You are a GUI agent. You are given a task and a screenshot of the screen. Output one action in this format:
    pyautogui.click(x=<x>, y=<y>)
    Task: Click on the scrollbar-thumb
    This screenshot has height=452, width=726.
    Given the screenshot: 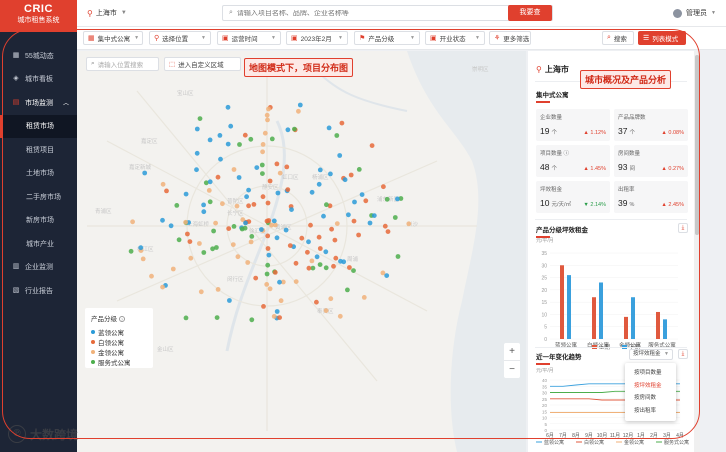 What is the action you would take?
    pyautogui.click(x=697, y=145)
    